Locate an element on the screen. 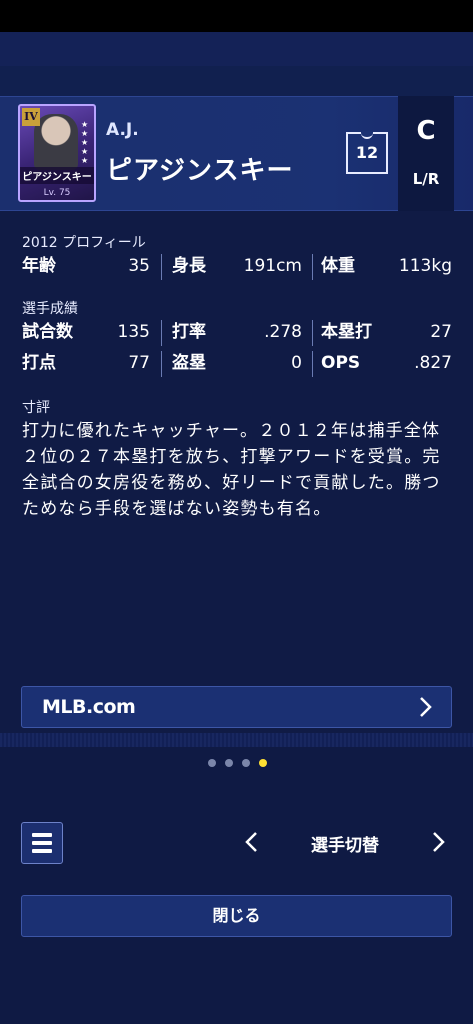  top-band is located at coordinates (236, 49).